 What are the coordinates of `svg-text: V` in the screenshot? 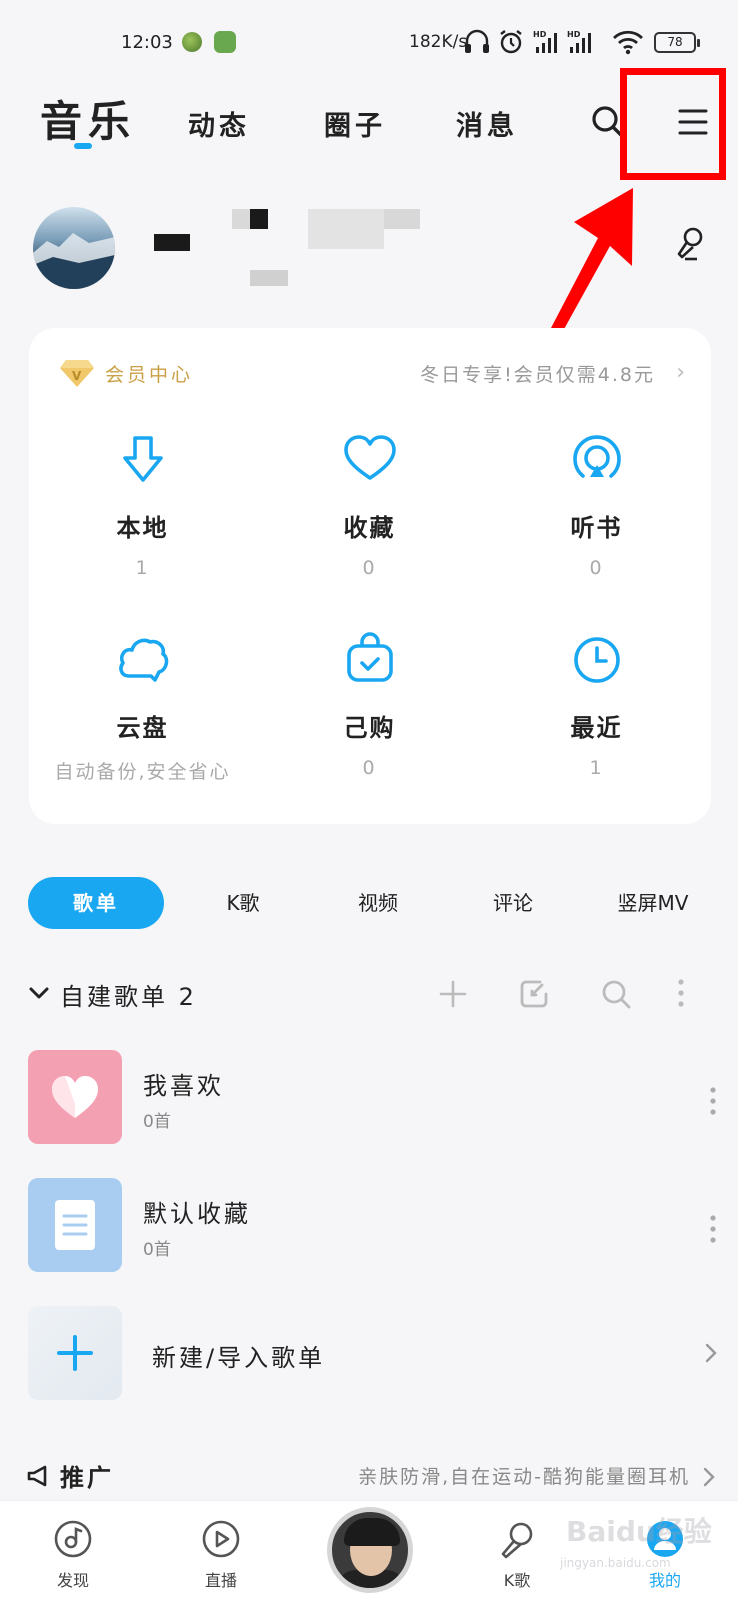 It's located at (77, 376).